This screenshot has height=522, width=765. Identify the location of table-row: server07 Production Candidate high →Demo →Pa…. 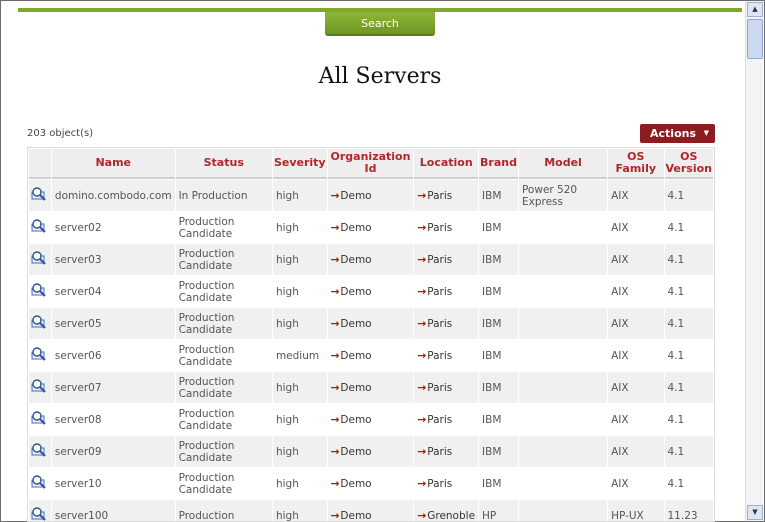
(371, 387).